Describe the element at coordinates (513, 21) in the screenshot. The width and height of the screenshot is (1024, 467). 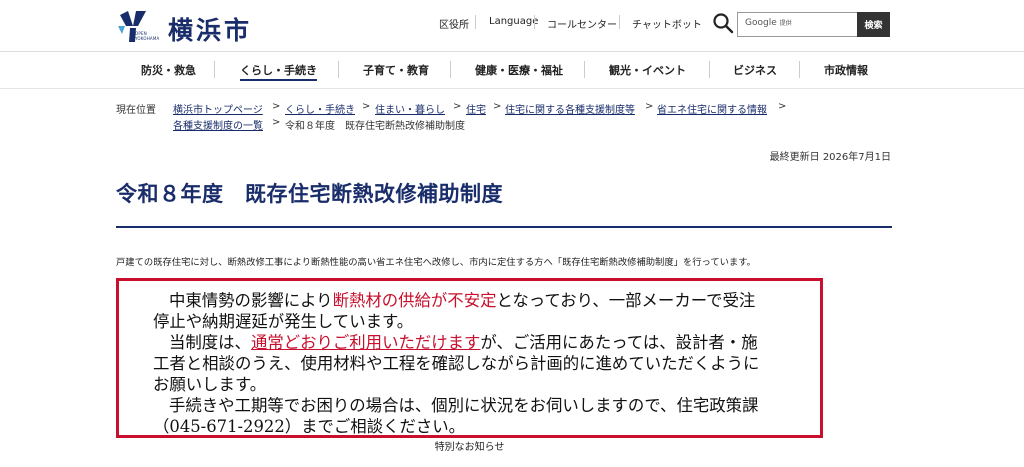
I see `language-link: Language` at that location.